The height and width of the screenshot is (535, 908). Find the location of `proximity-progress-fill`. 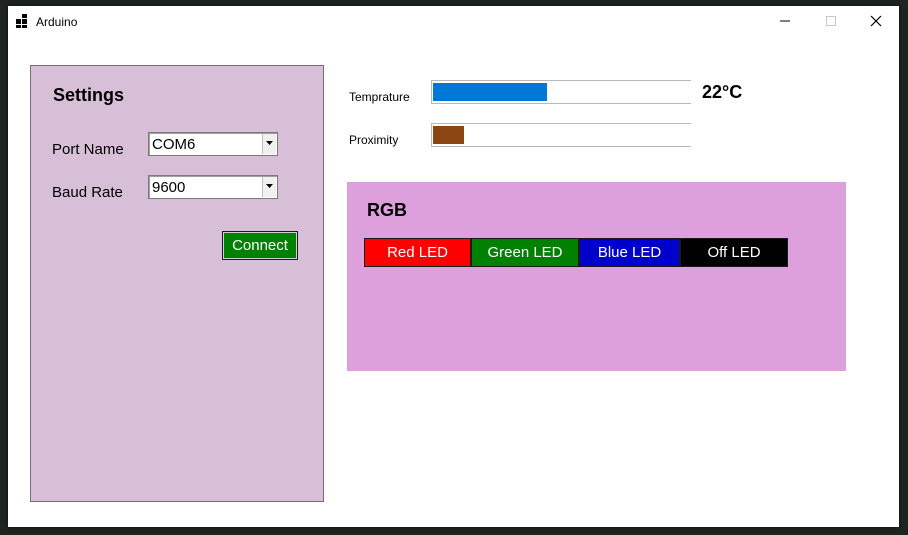

proximity-progress-fill is located at coordinates (448, 135).